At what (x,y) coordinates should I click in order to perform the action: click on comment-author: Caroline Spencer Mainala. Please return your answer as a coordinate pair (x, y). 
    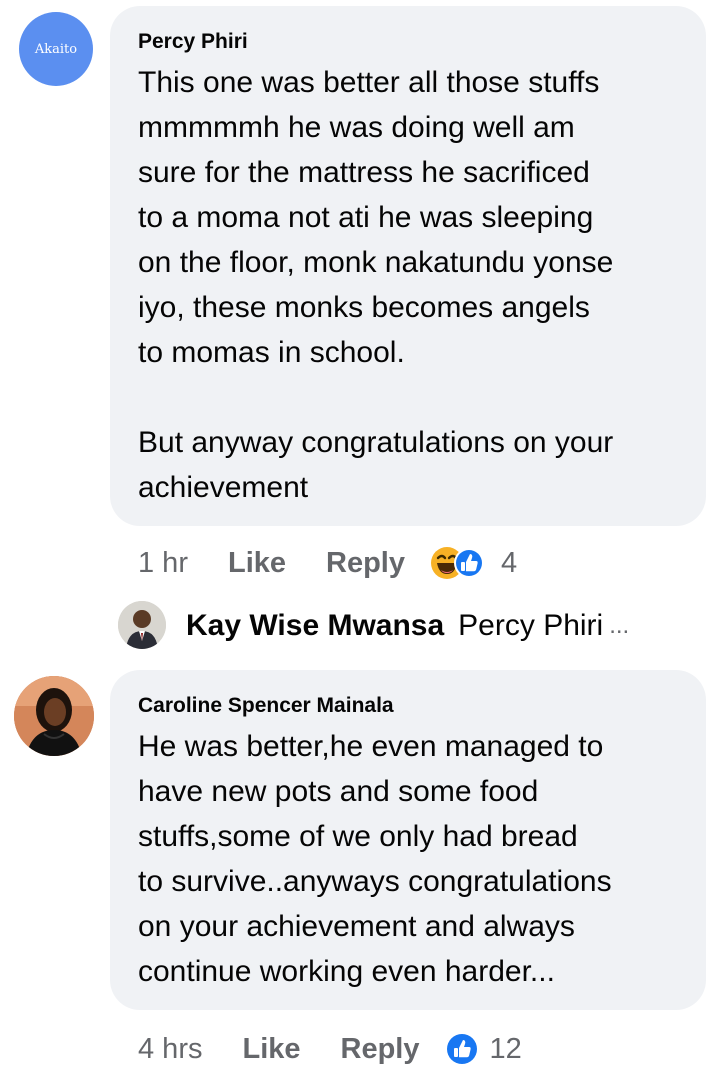
    Looking at the image, I should click on (410, 706).